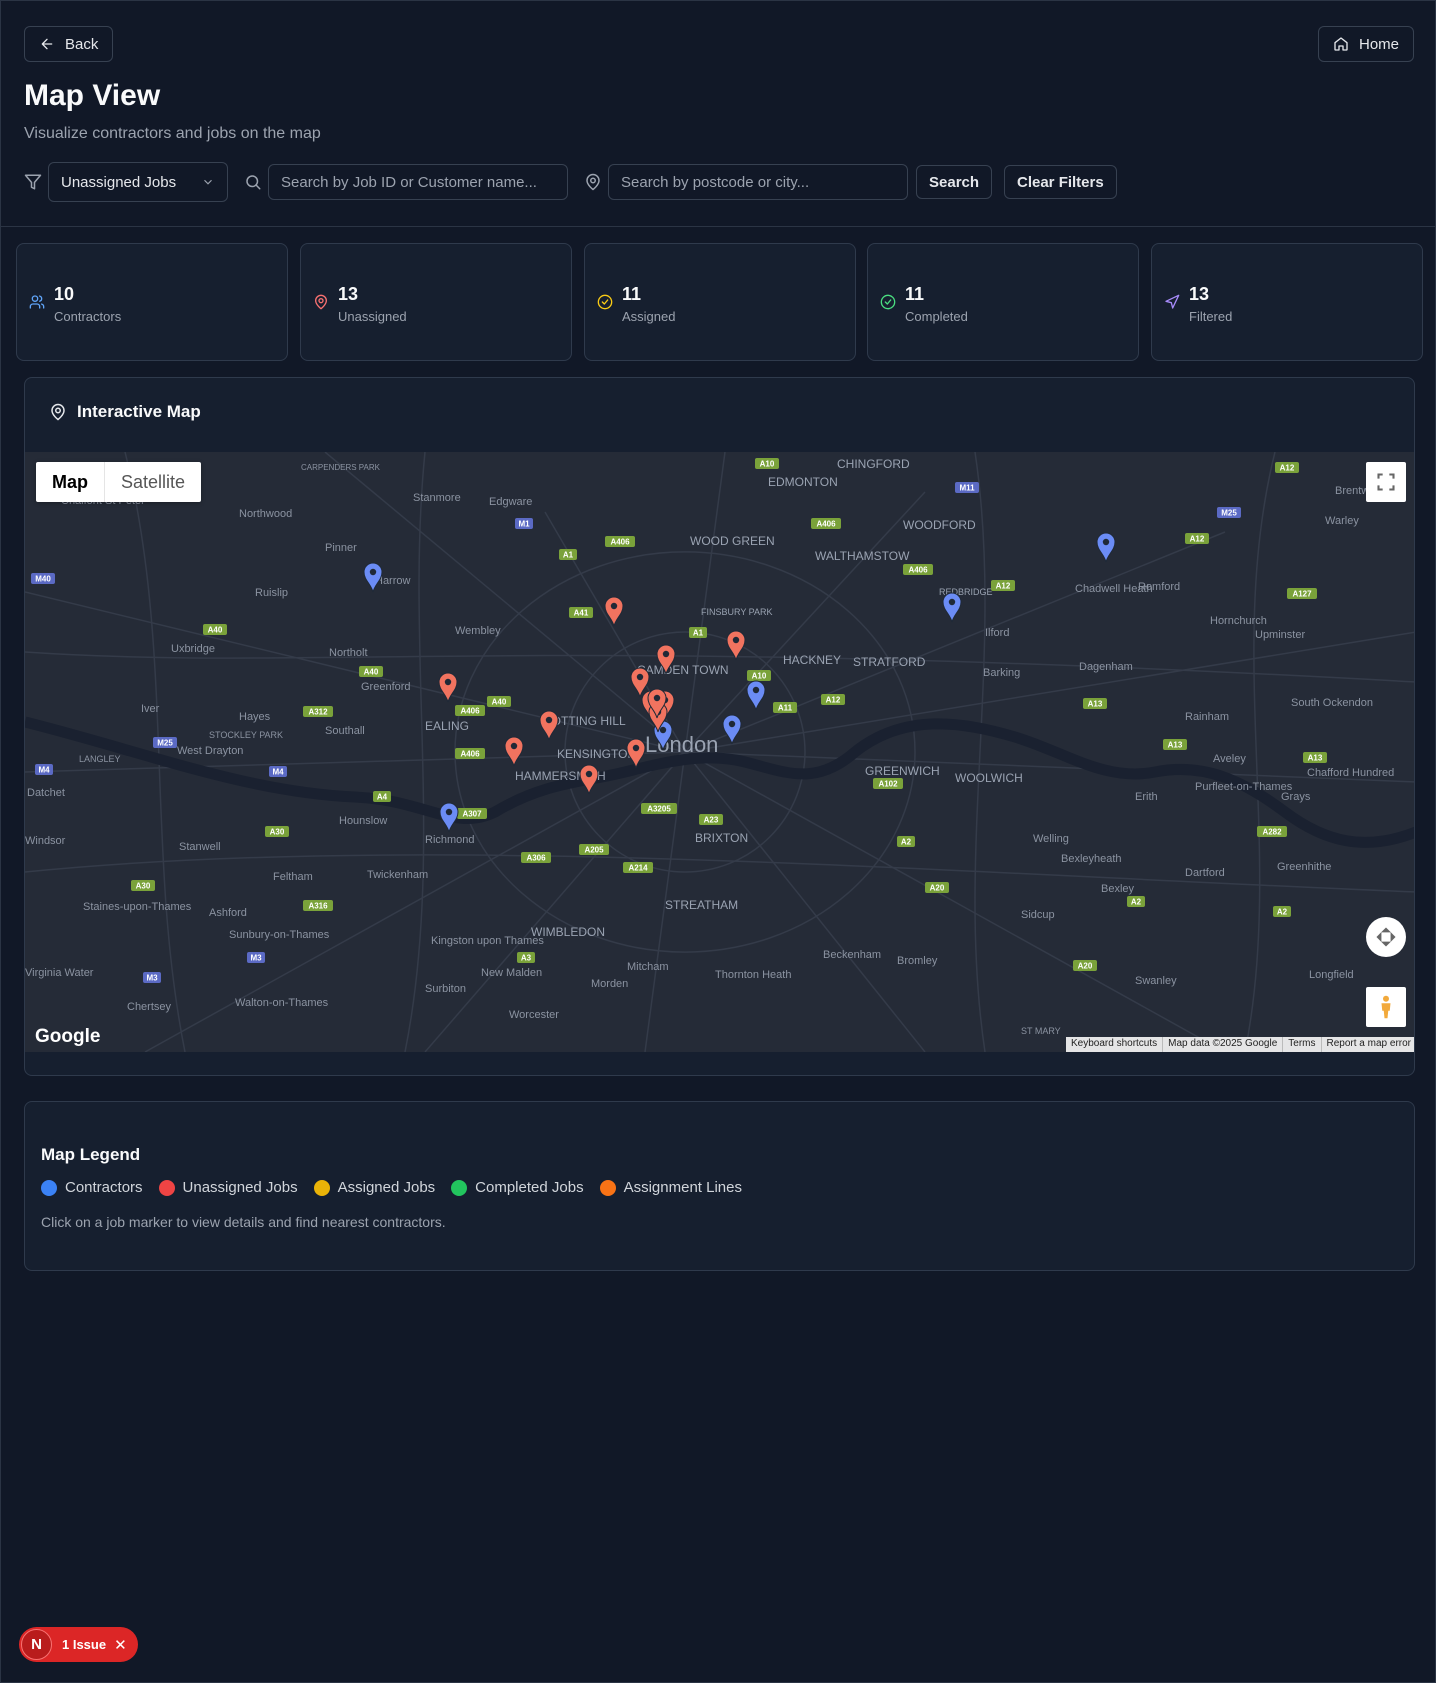  I want to click on google-logo: Google, so click(68, 1036).